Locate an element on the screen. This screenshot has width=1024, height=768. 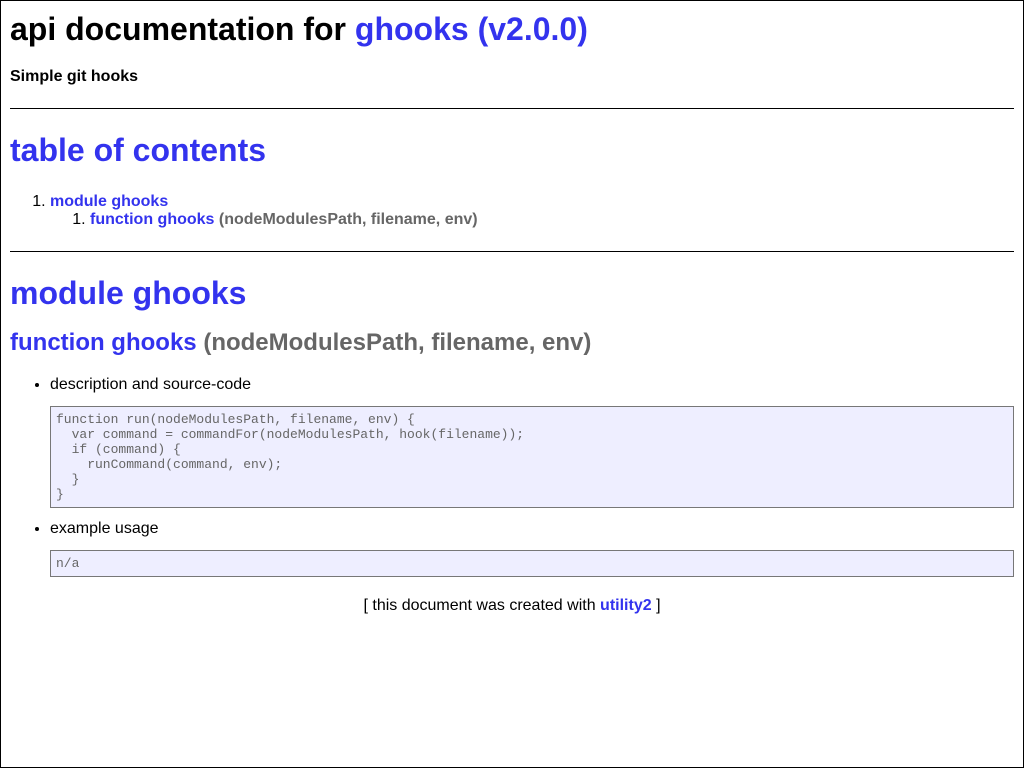
footer-prefix: [ this document was created with is located at coordinates (479, 605).